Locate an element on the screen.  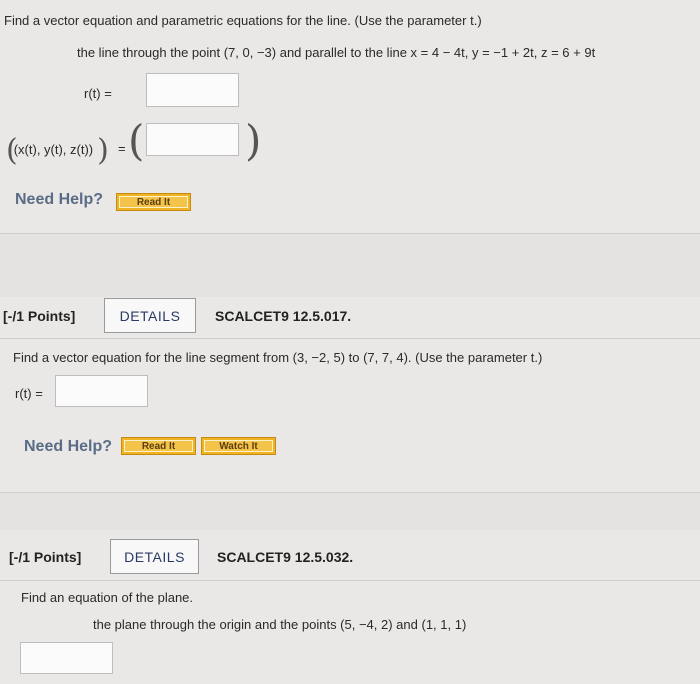
q1-r-label: r(t) = is located at coordinates (98, 93).